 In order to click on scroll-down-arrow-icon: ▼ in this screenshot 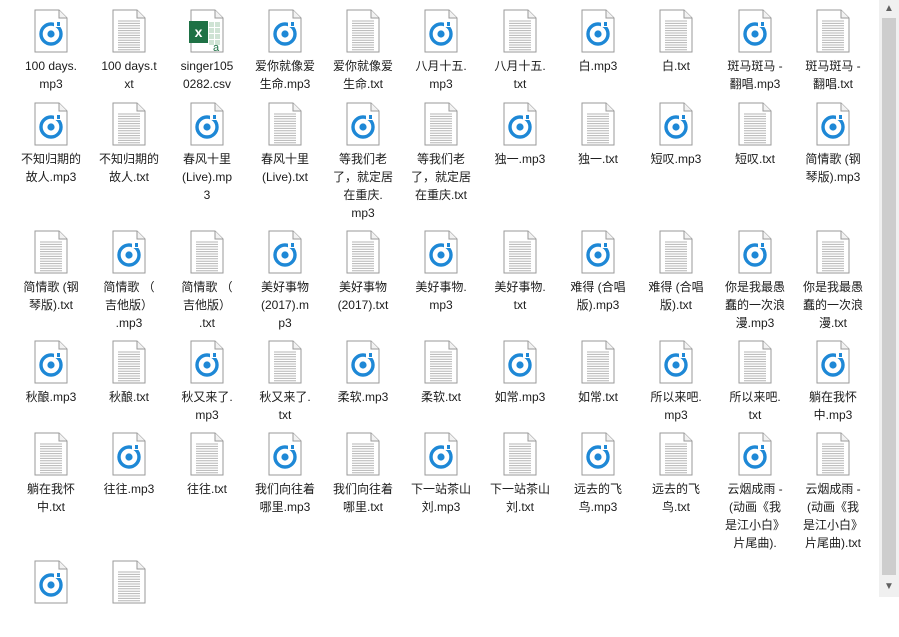, I will do `click(889, 586)`.